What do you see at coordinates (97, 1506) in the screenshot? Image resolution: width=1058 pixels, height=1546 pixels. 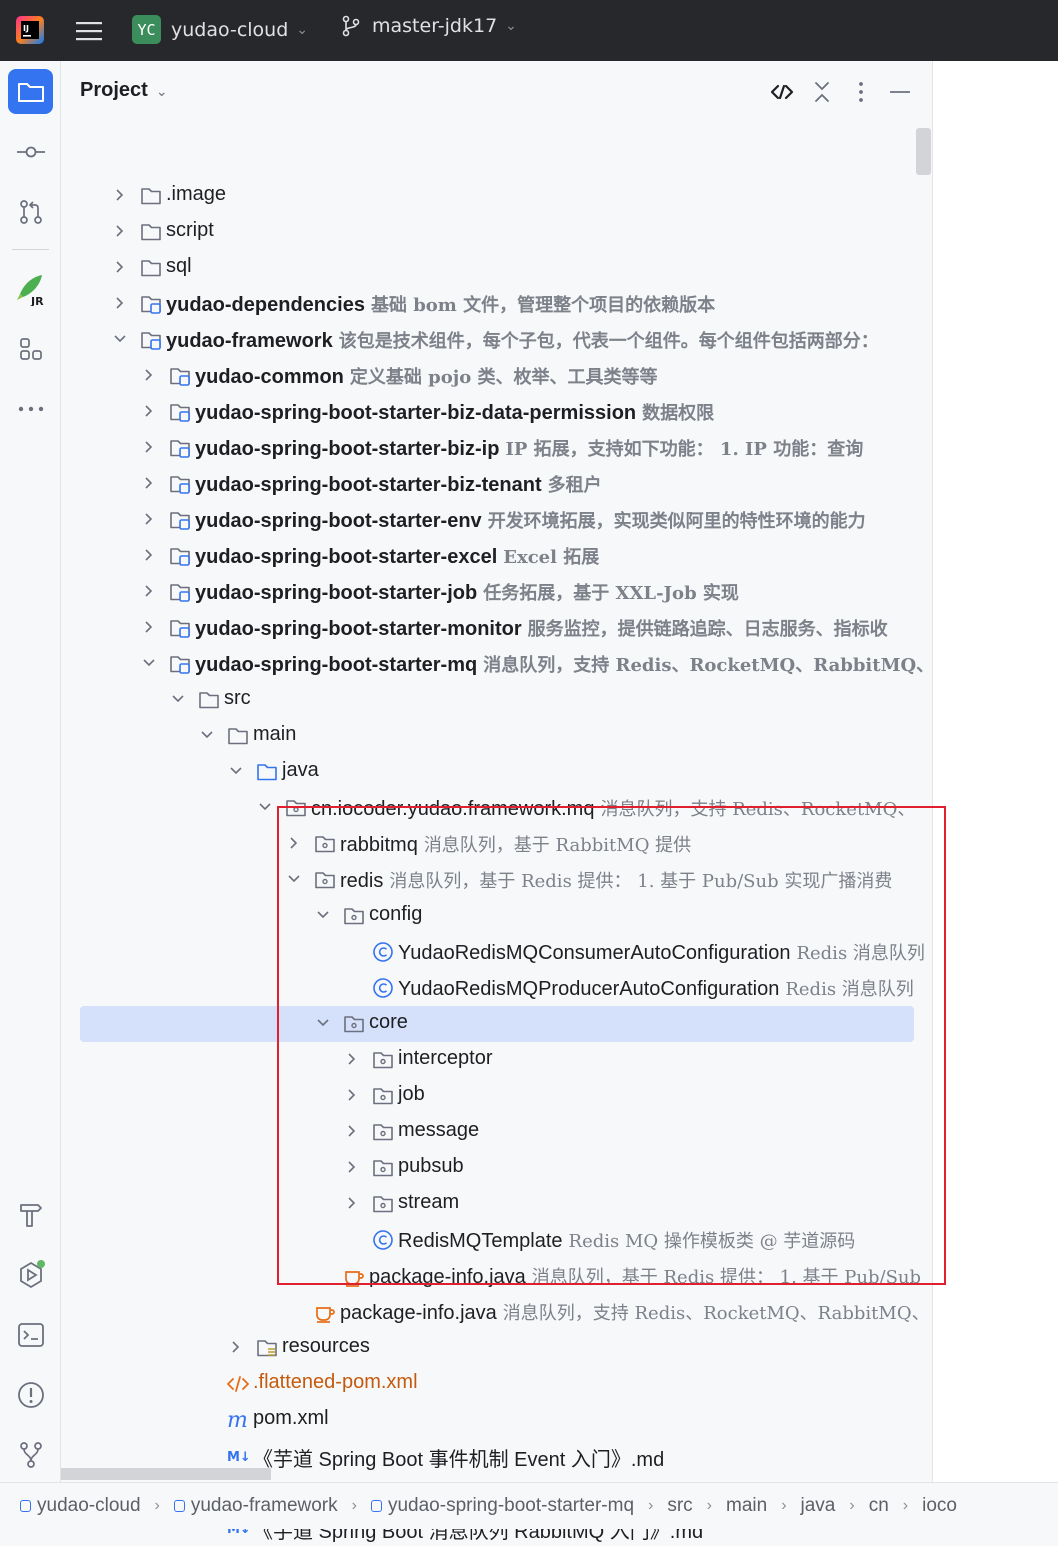 I see `breadcrumb-item: yudao-cloud ›` at bounding box center [97, 1506].